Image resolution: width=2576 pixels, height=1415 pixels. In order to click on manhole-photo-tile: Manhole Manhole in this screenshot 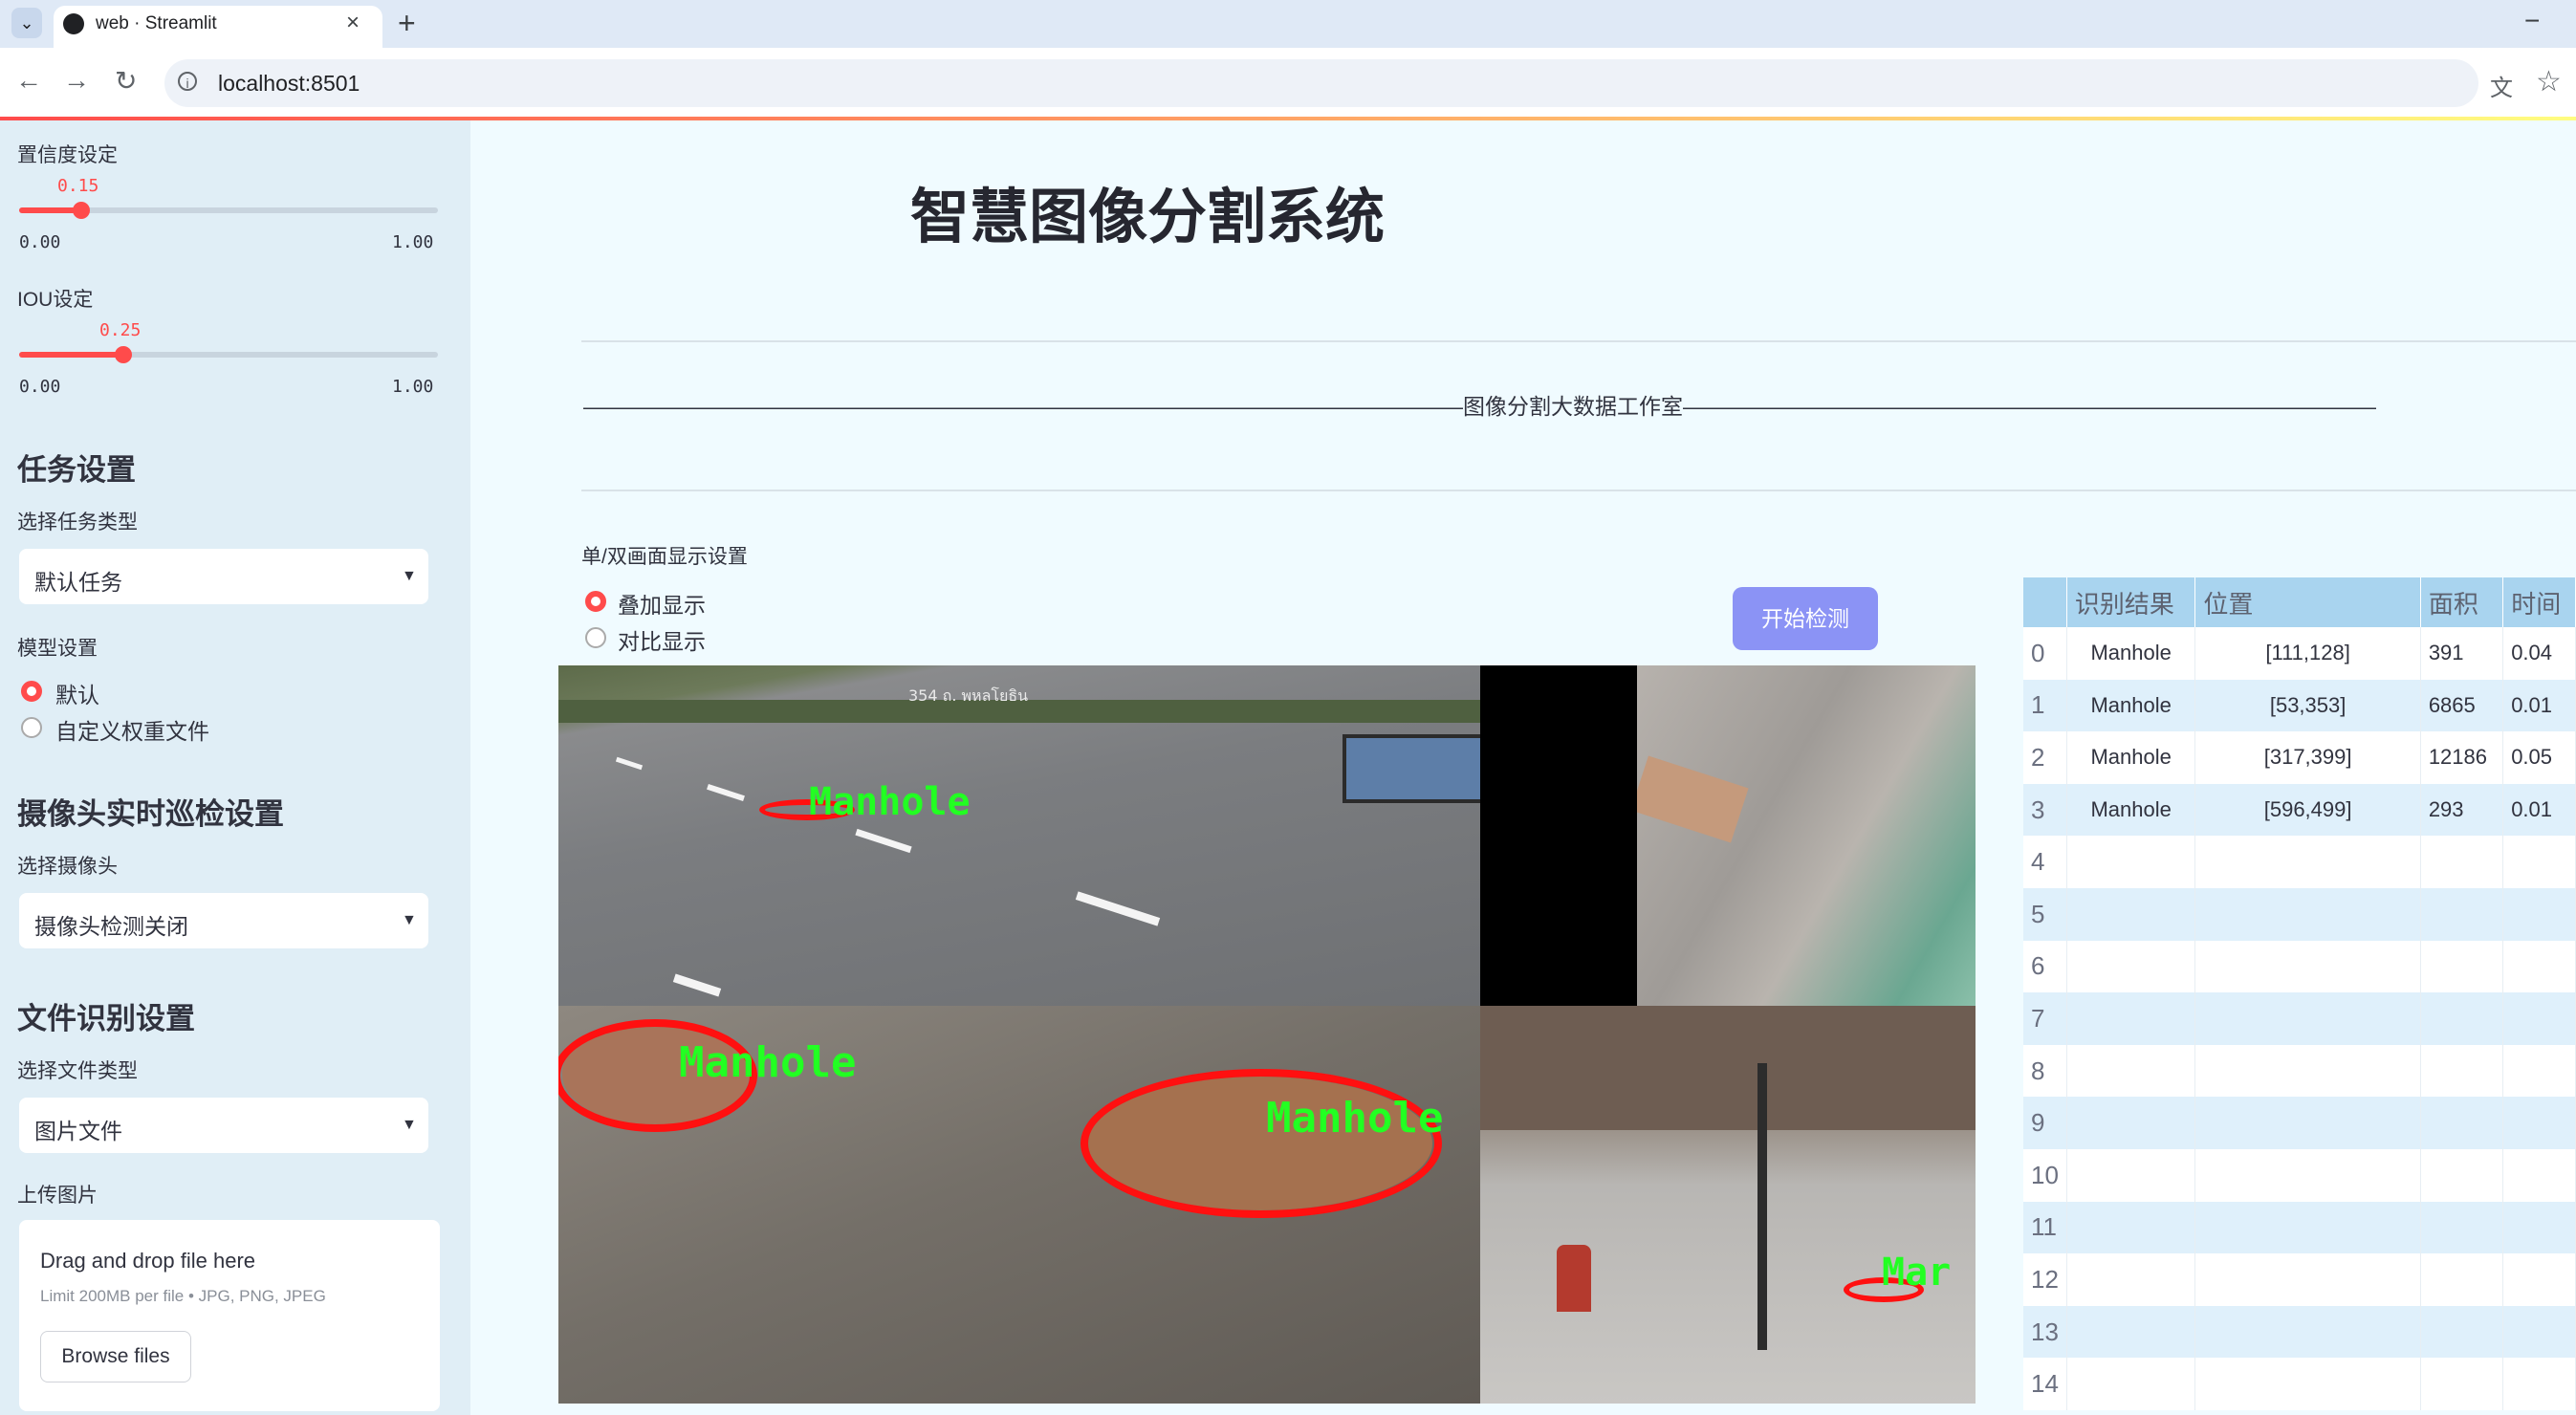, I will do `click(1019, 1205)`.